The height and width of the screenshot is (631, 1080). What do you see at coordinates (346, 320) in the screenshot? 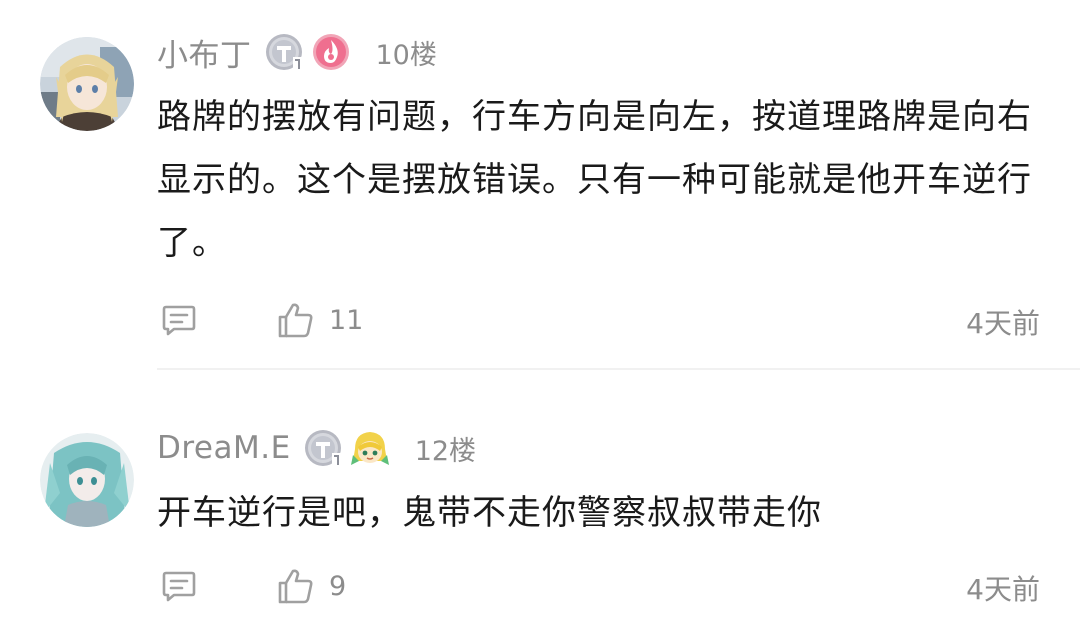
I see `like-count: 11` at bounding box center [346, 320].